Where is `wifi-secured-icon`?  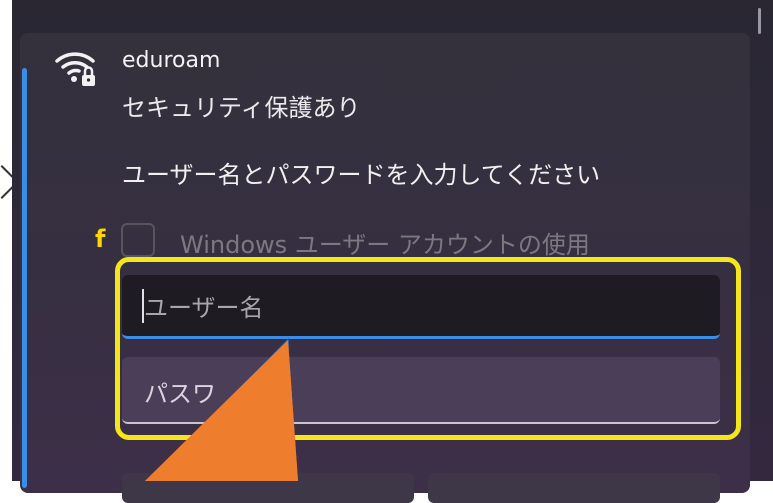 wifi-secured-icon is located at coordinates (75, 69).